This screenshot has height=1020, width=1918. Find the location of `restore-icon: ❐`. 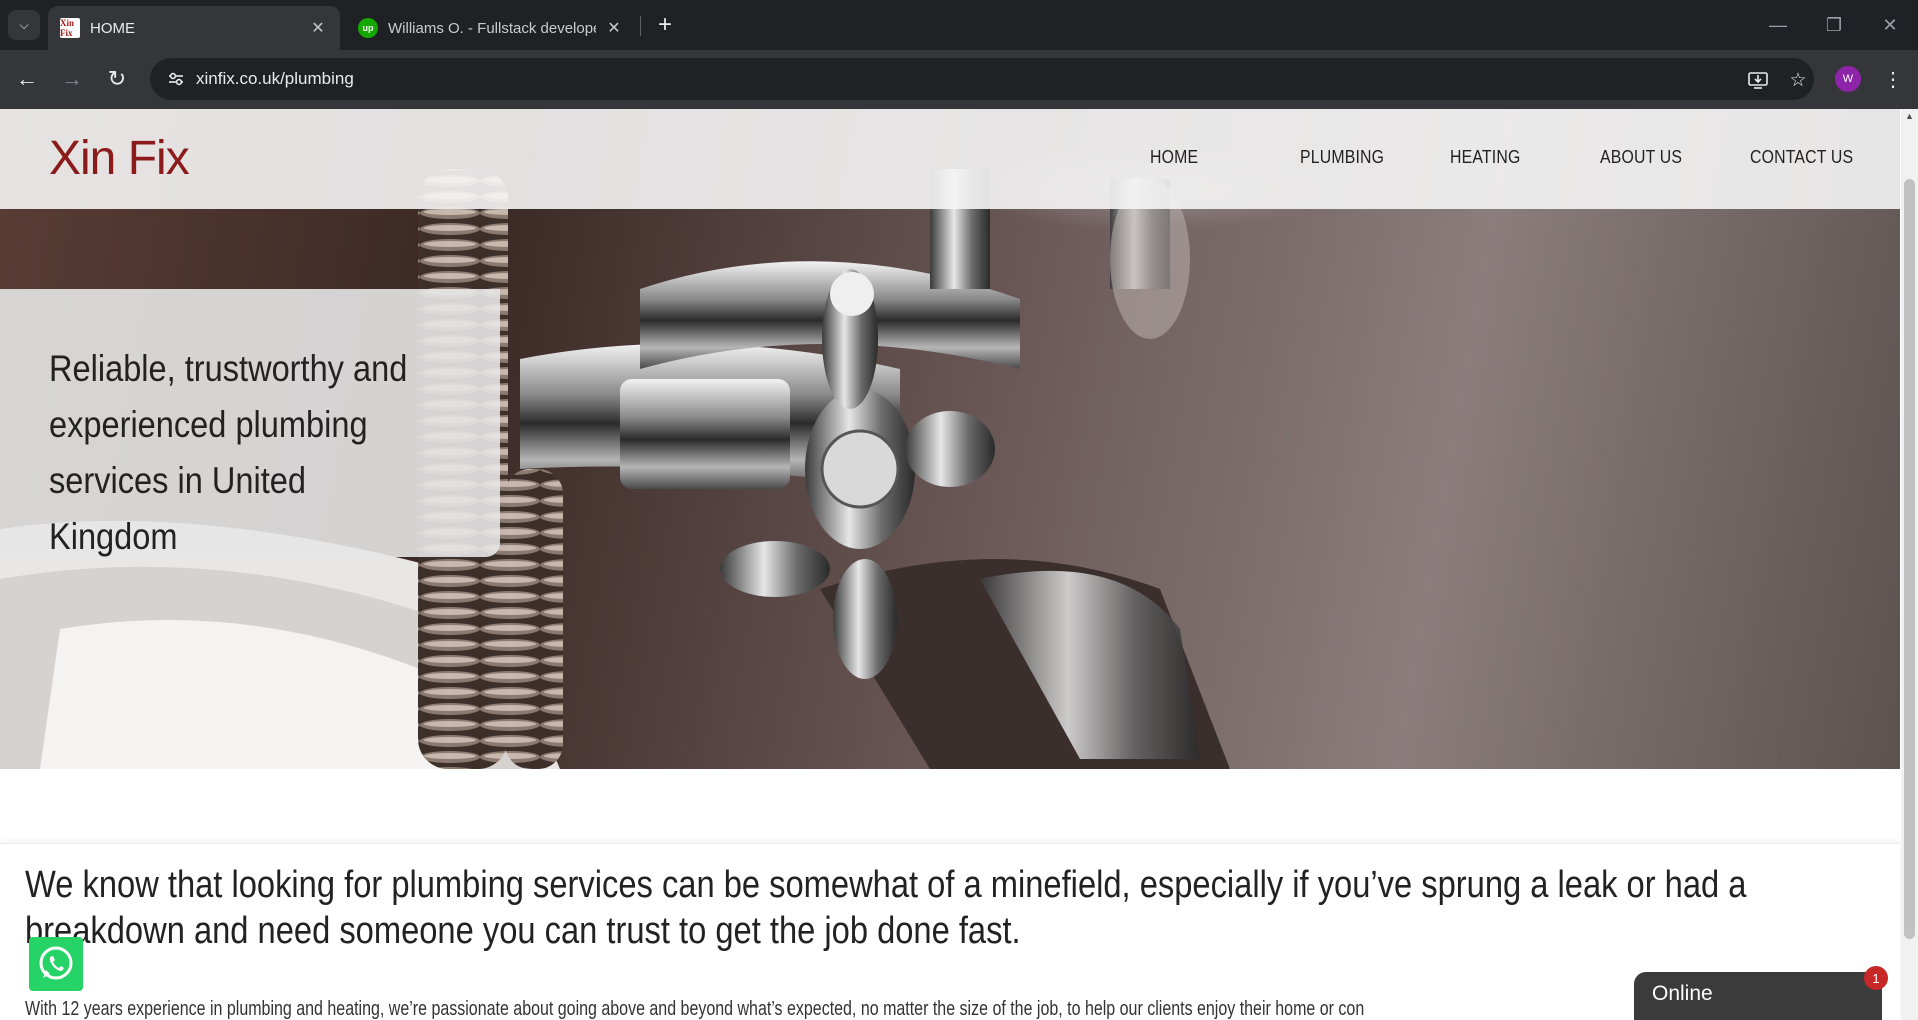

restore-icon: ❐ is located at coordinates (1834, 24).